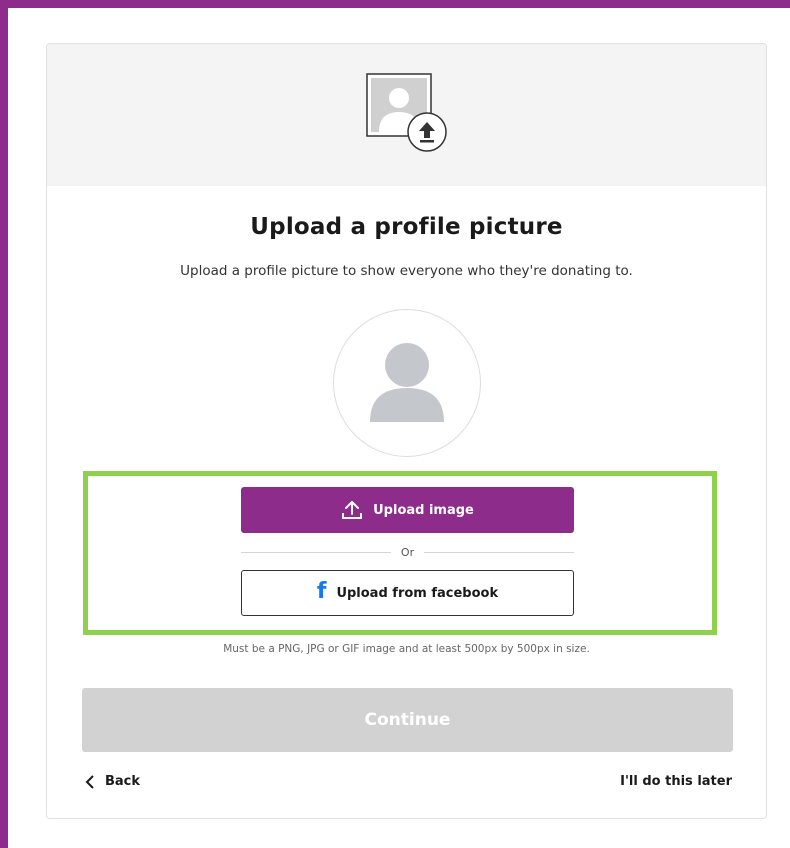  What do you see at coordinates (407, 720) in the screenshot?
I see `continue-button: Continue` at bounding box center [407, 720].